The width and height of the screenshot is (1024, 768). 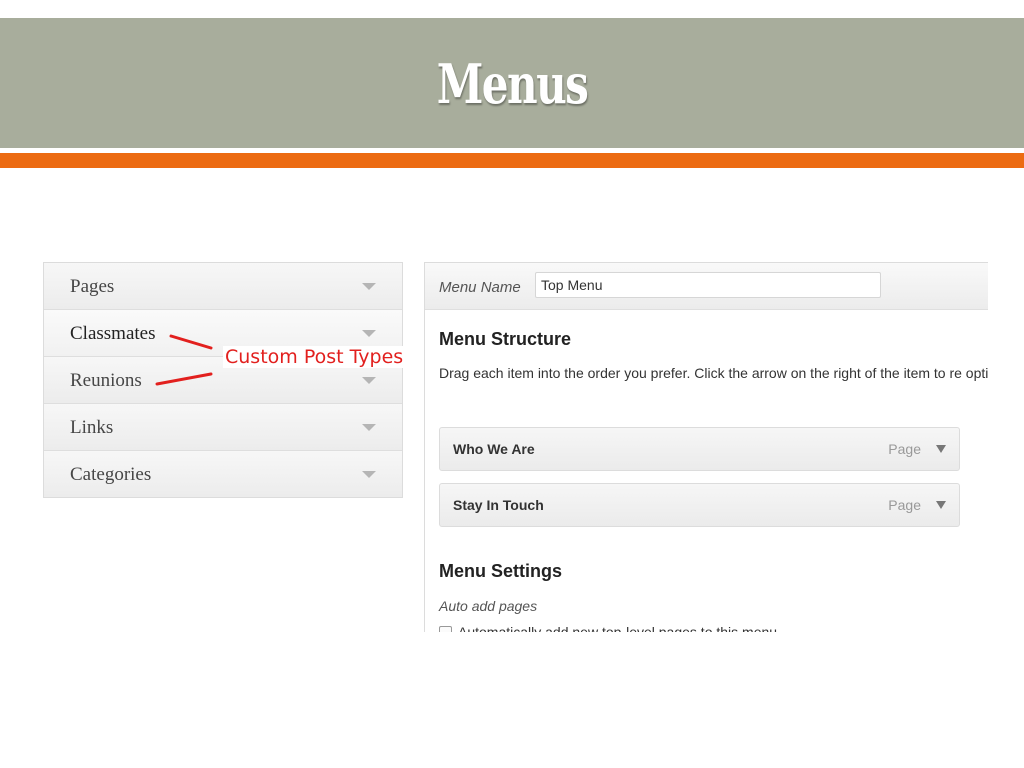 I want to click on menu-item-title: Stay In Touch, so click(x=498, y=505).